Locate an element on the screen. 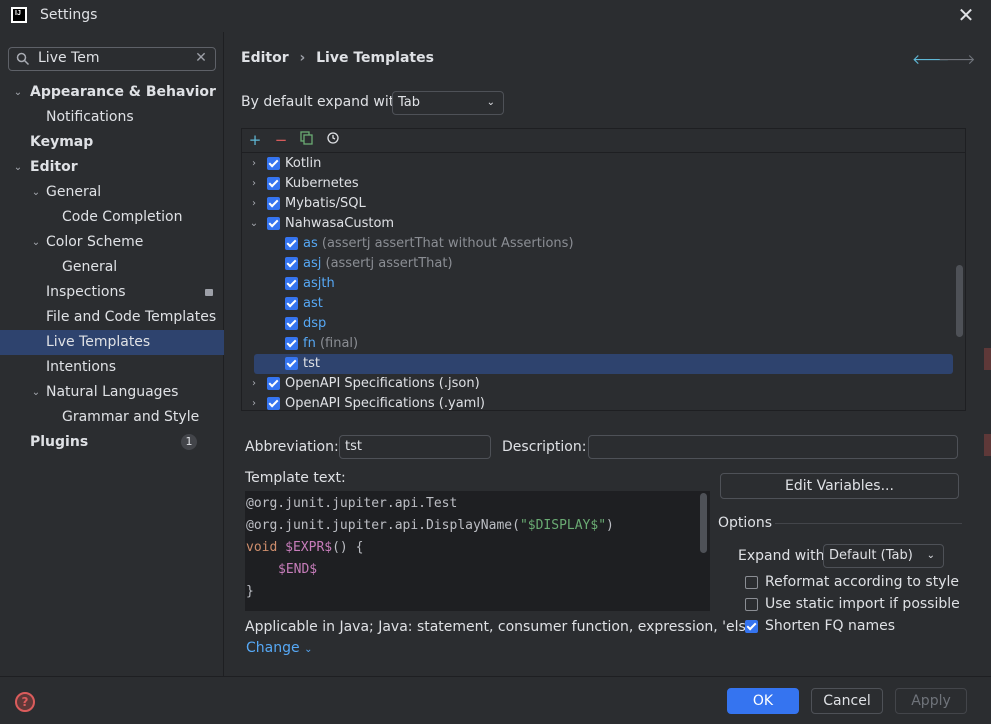 The image size is (991, 724). template-row: asj (assertj assertThat) is located at coordinates (597, 264).